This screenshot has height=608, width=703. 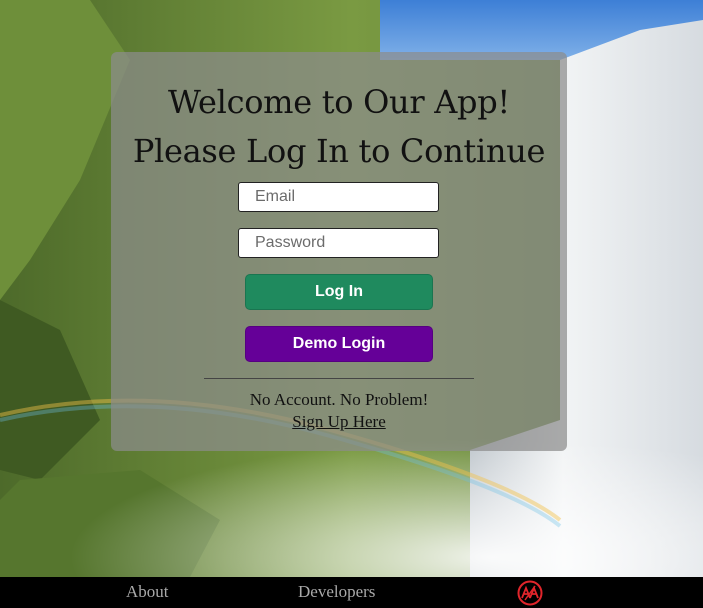 What do you see at coordinates (339, 292) in the screenshot?
I see `login-button: Log In` at bounding box center [339, 292].